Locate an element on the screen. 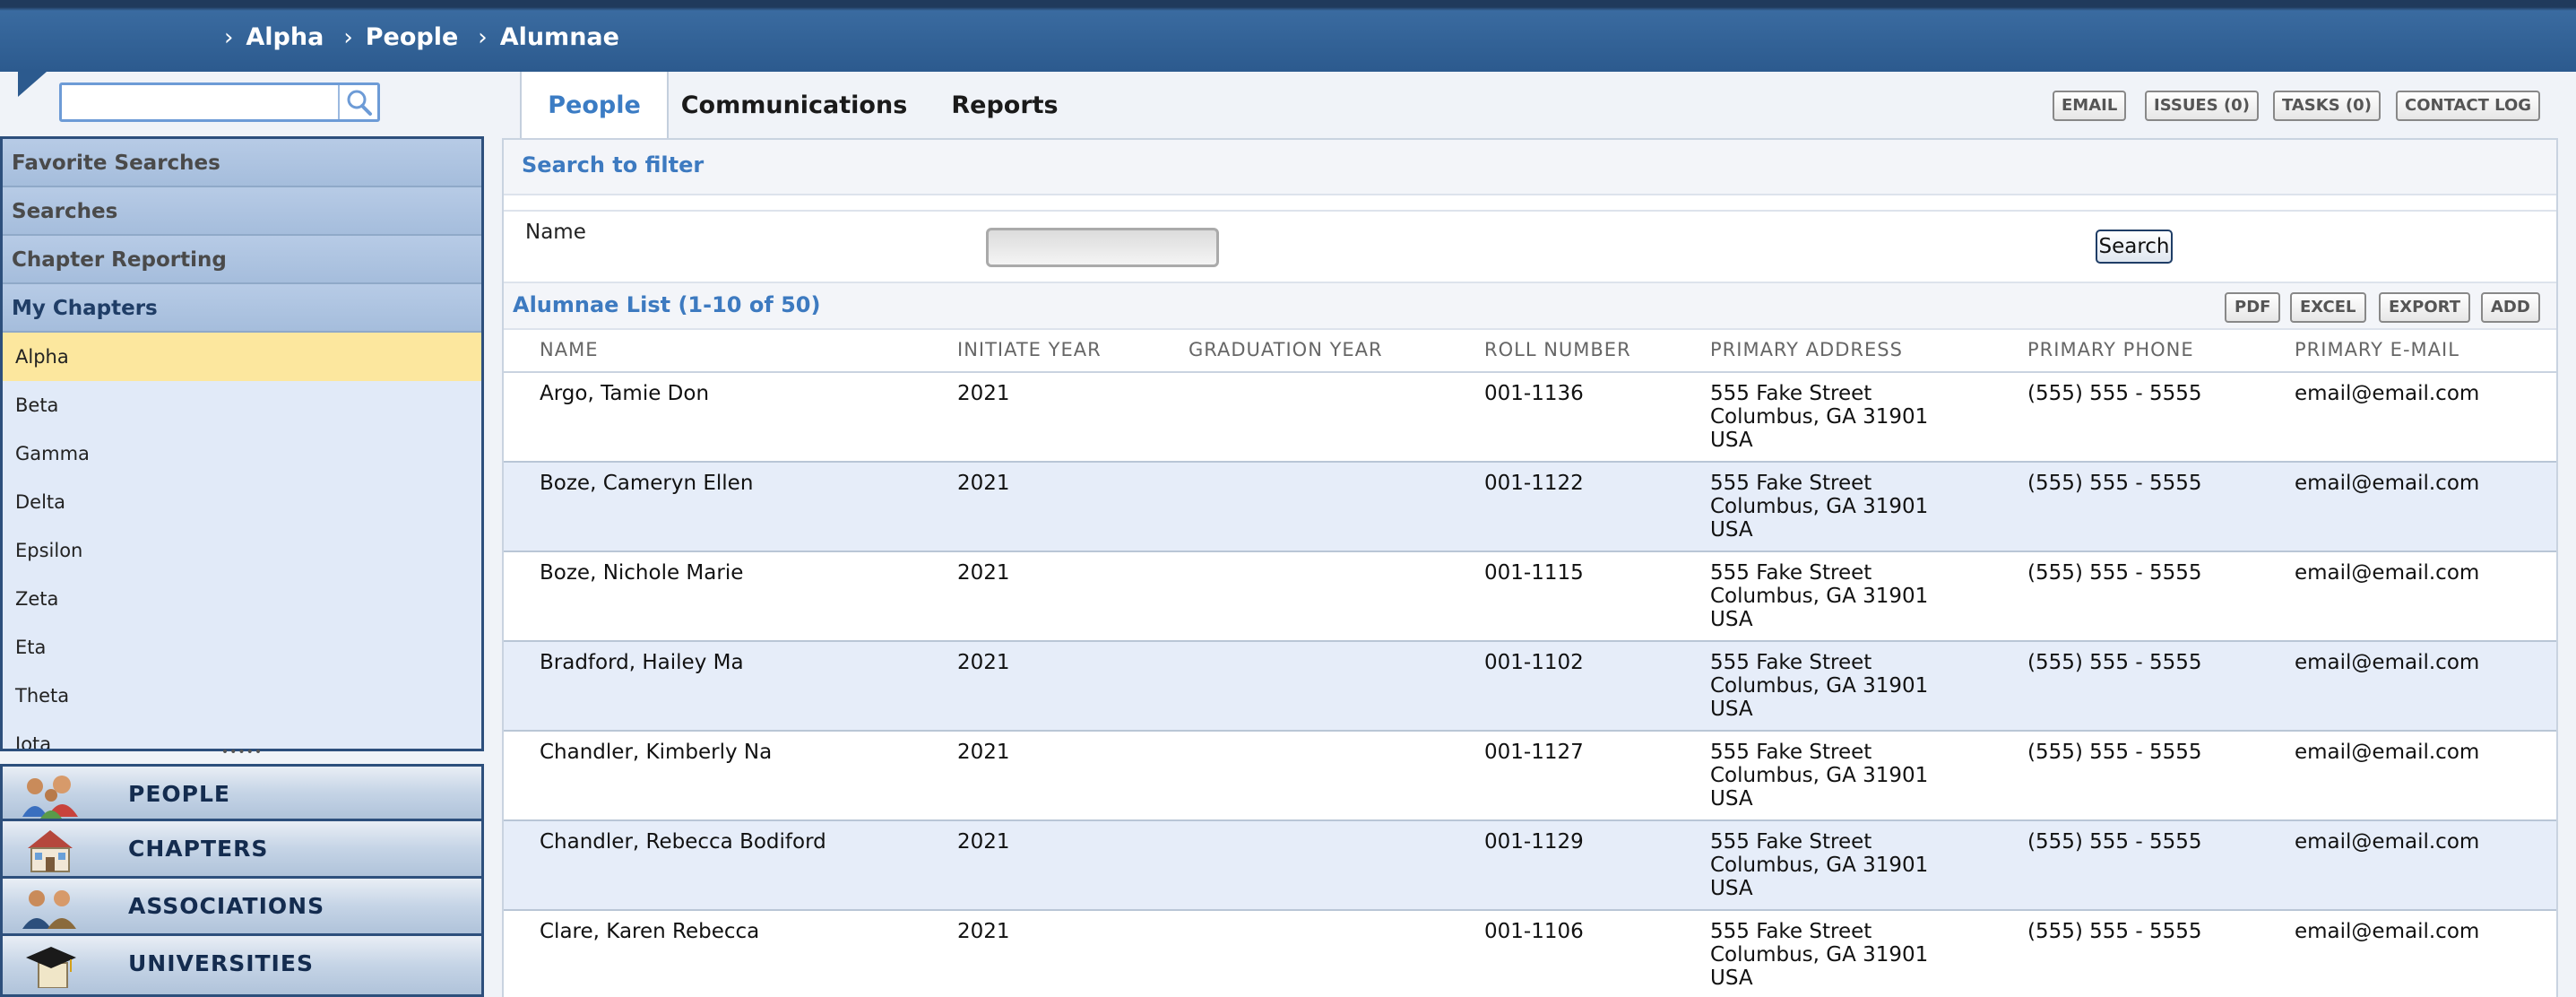 The height and width of the screenshot is (997, 2576). breadcrumb-people: People is located at coordinates (412, 38).